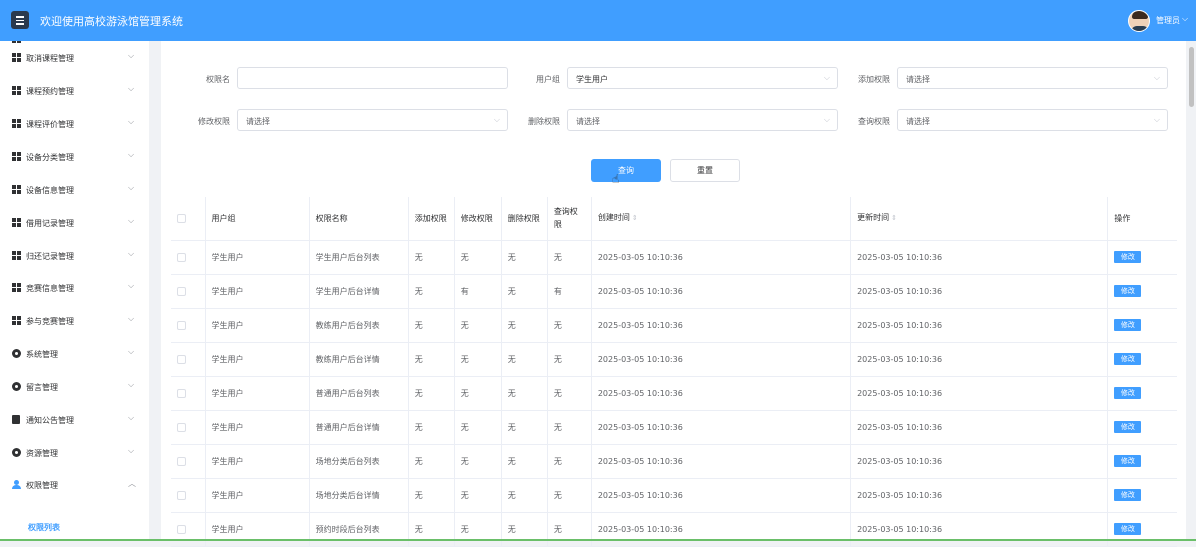  I want to click on scrollbar, so click(1191, 291).